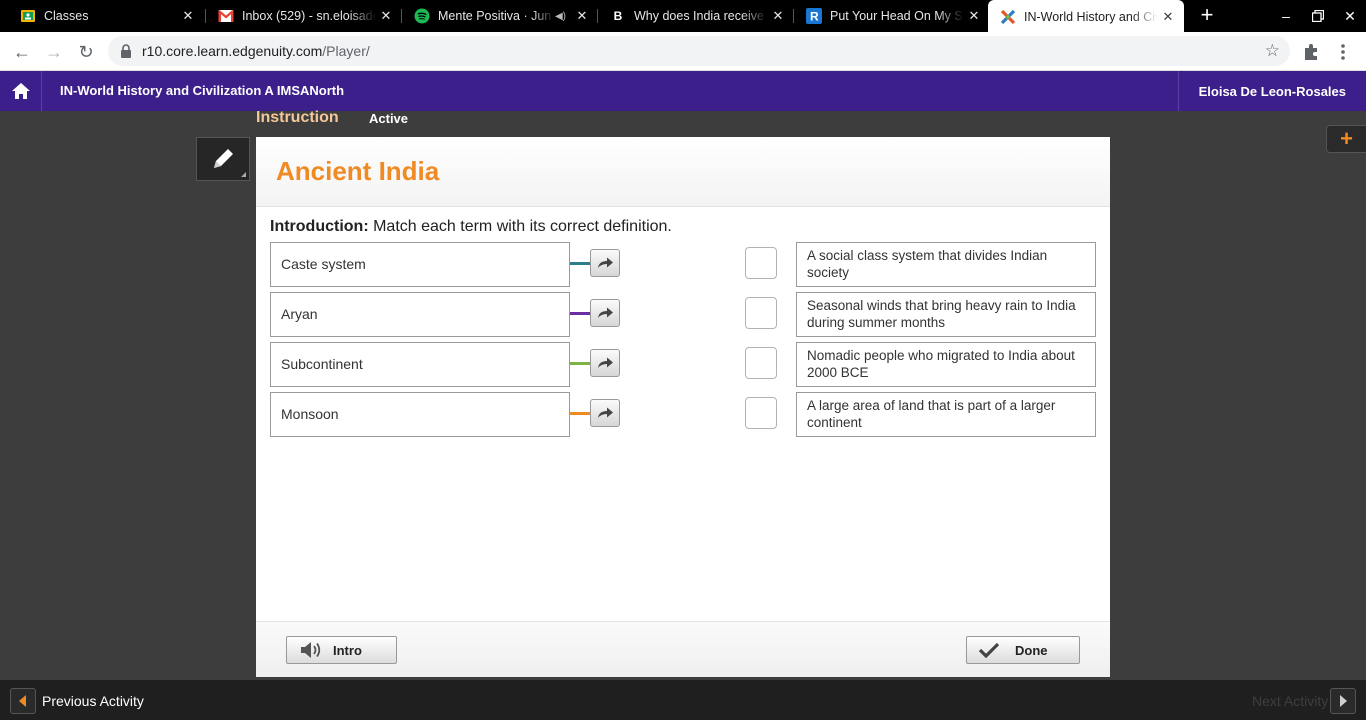 The image size is (1366, 720). Describe the element at coordinates (420, 314) in the screenshot. I see `term-card: Aryan` at that location.